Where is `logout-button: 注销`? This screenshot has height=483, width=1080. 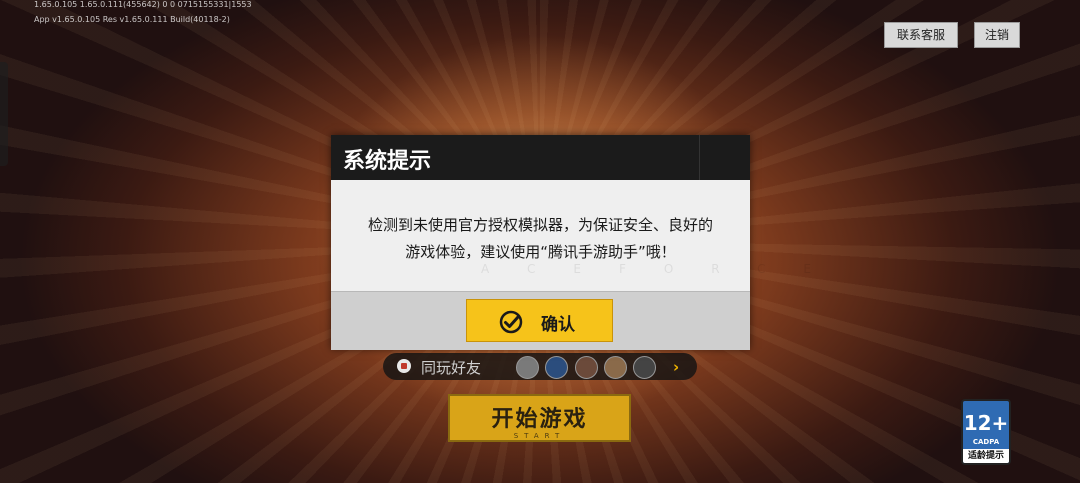 logout-button: 注销 is located at coordinates (997, 35).